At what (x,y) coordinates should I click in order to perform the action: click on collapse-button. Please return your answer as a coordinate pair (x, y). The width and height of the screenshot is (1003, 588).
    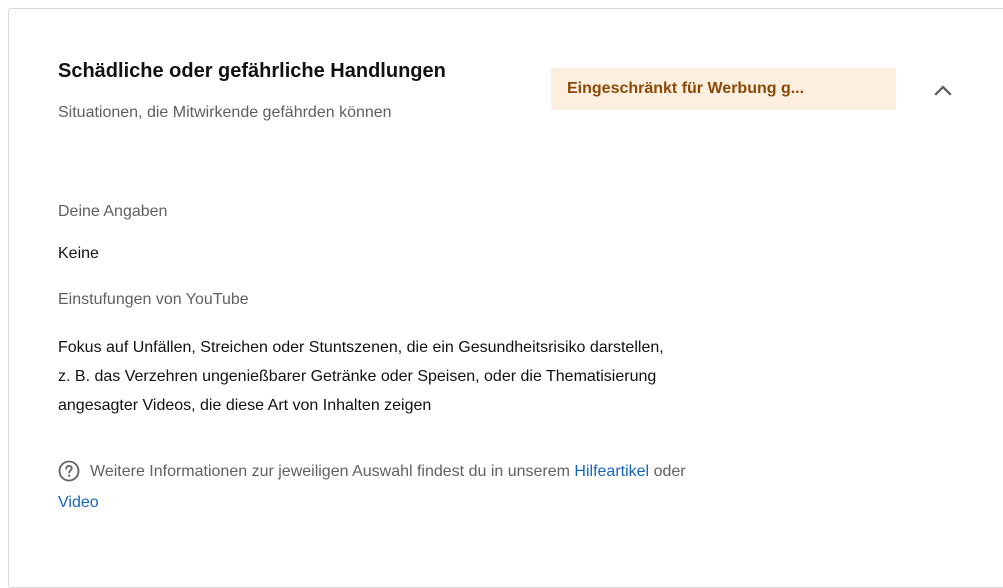
    Looking at the image, I should click on (943, 90).